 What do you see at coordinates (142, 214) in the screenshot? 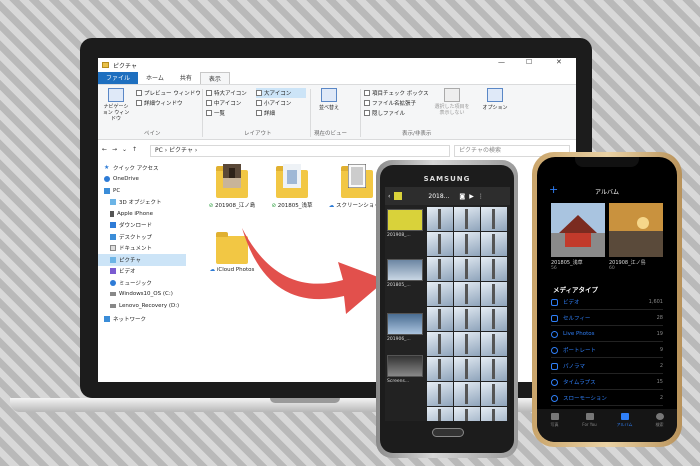
I see `nav-item-apple-iphone: Apple iPhone` at bounding box center [142, 214].